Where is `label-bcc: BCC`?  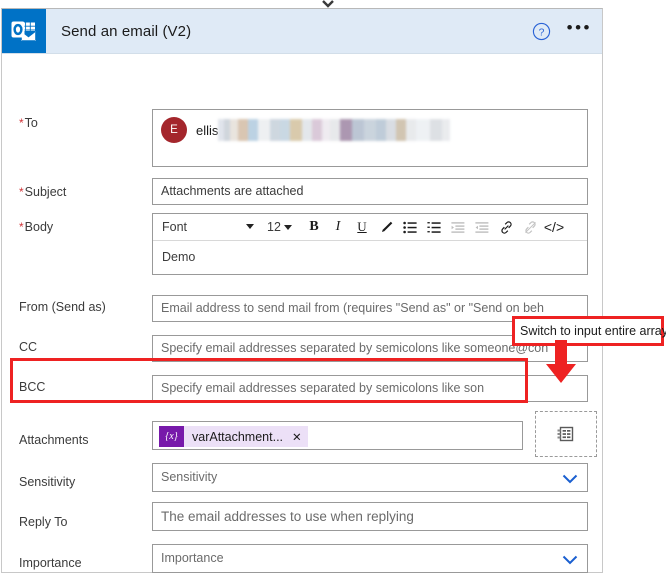
label-bcc: BCC is located at coordinates (32, 387).